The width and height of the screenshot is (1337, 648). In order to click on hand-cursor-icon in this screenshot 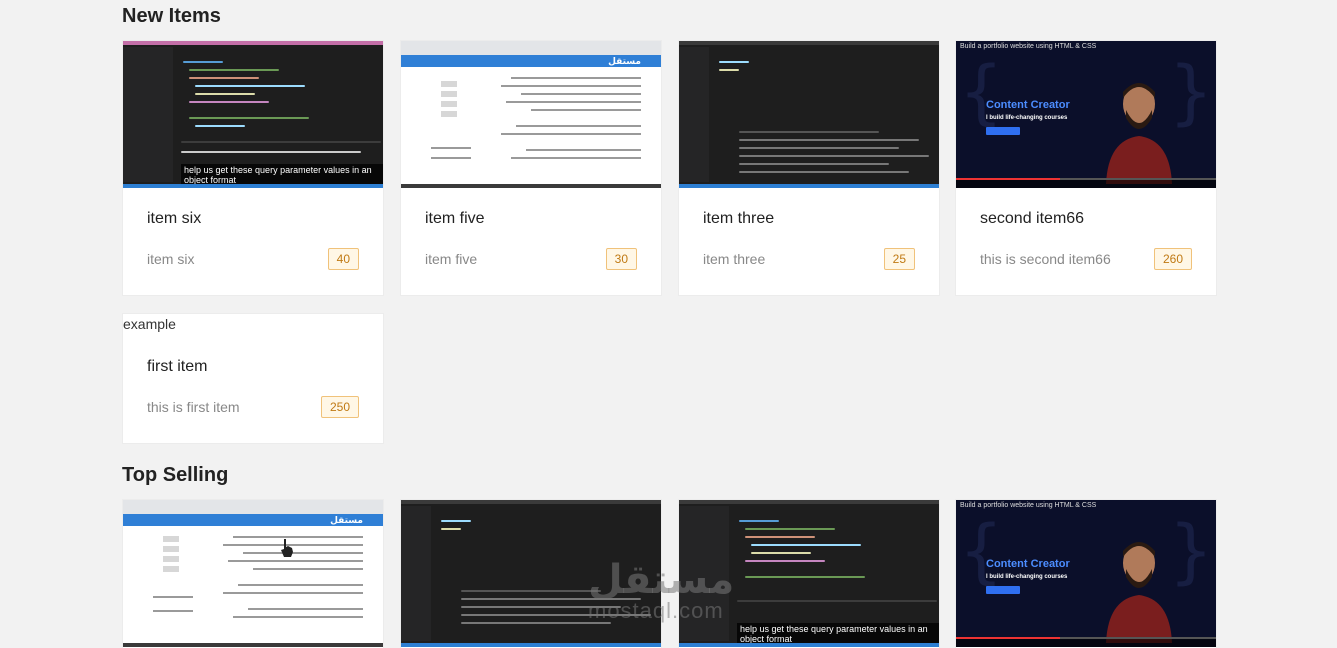, I will do `click(287, 548)`.